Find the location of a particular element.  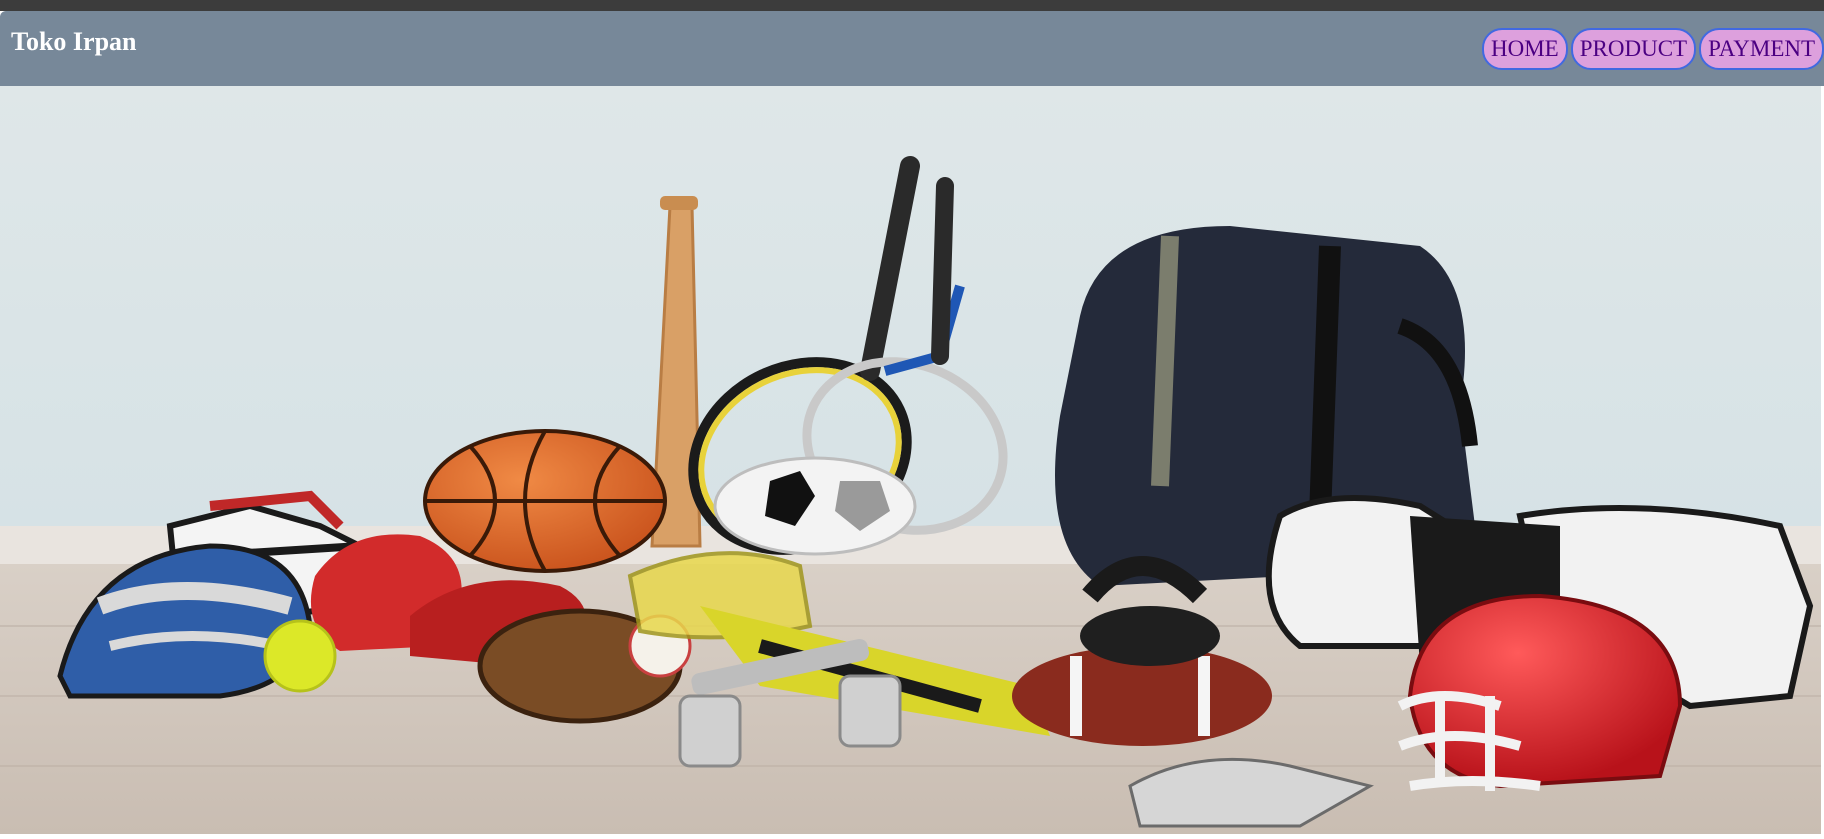

basketball-icon is located at coordinates (545, 501).